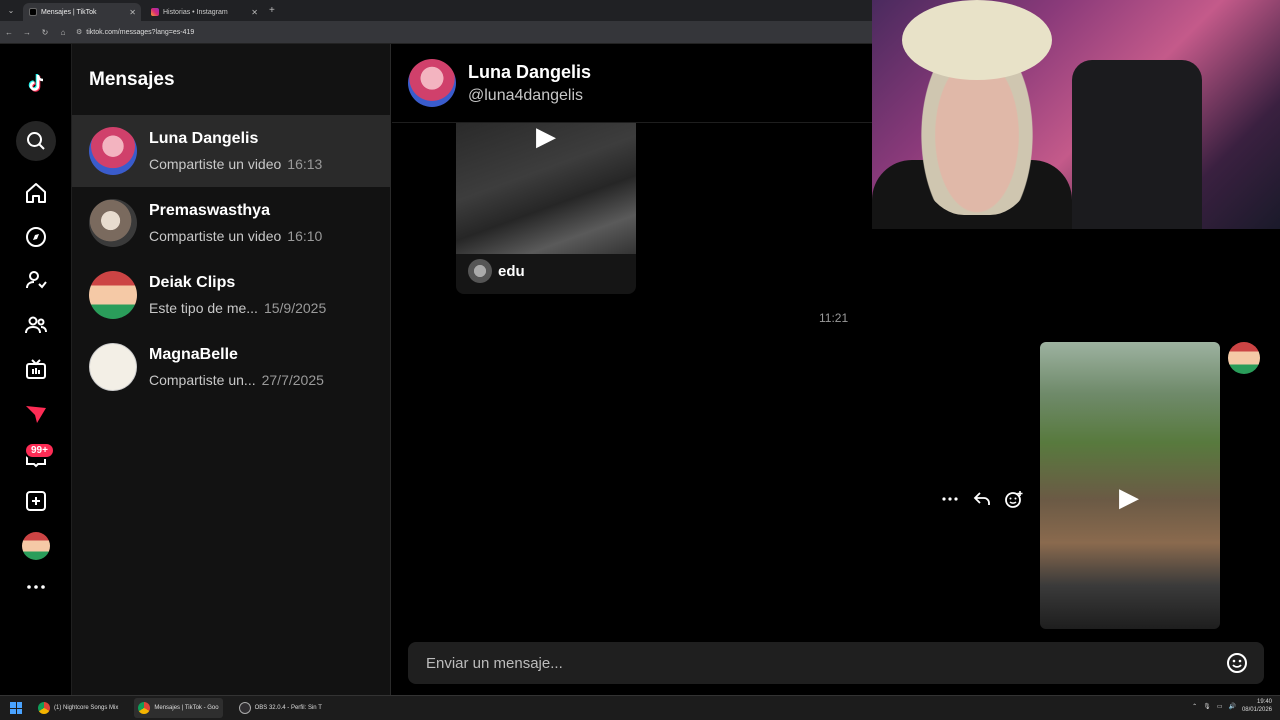  I want to click on taskbar-app: Mensajes | TikTok - Goo, so click(178, 708).